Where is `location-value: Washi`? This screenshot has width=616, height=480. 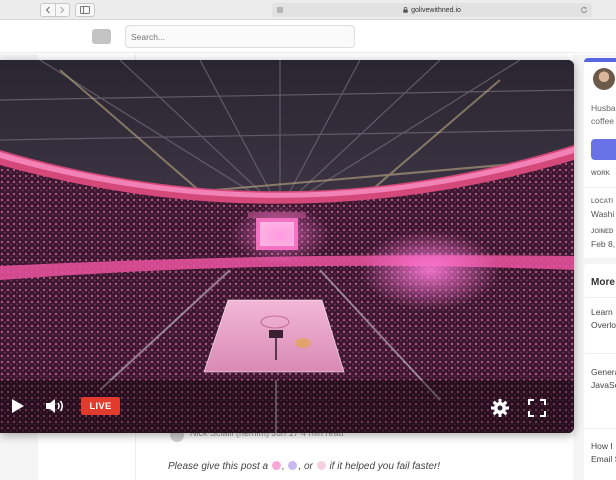
location-value: Washi is located at coordinates (603, 214).